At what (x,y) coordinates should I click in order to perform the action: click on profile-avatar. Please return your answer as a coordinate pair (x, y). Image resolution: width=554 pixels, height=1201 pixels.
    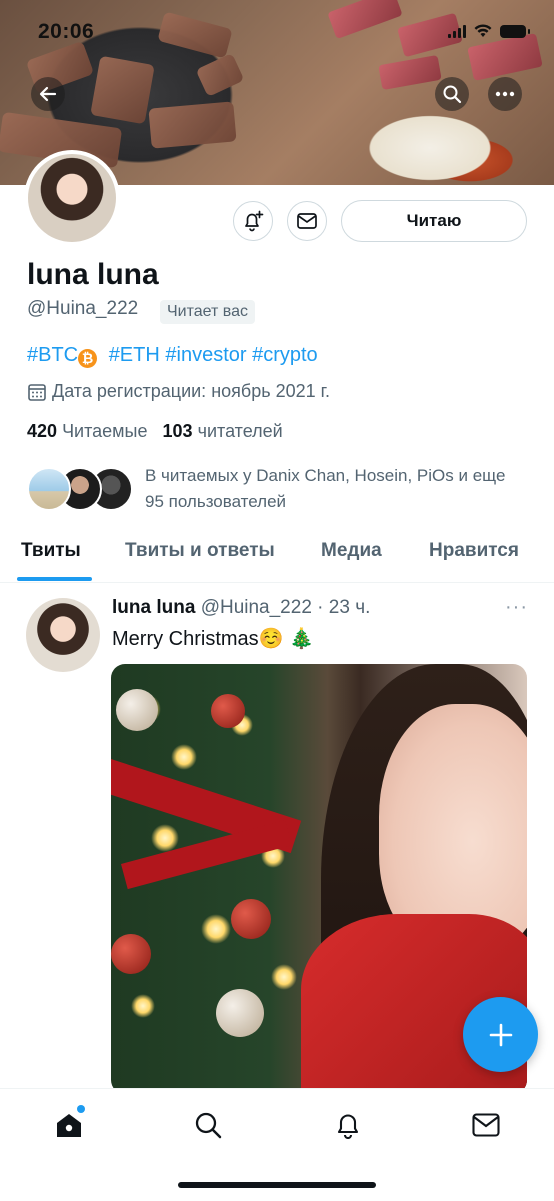
    Looking at the image, I should click on (72, 198).